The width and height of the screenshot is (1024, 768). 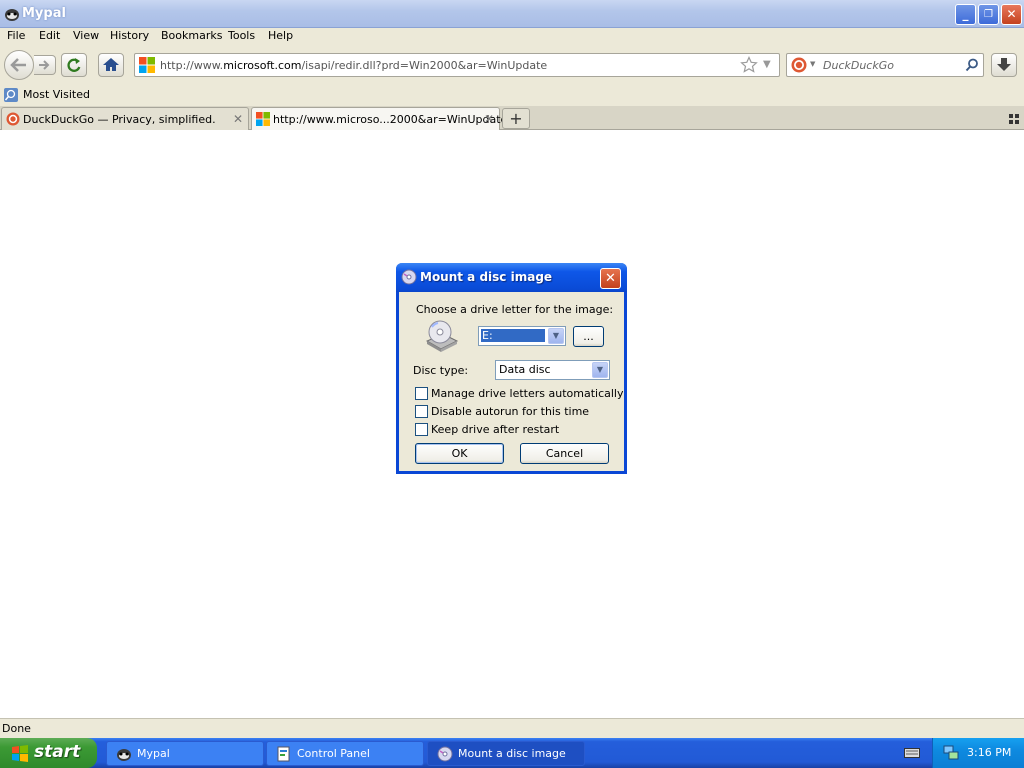 I want to click on windows-logo-icon, so click(x=20, y=753).